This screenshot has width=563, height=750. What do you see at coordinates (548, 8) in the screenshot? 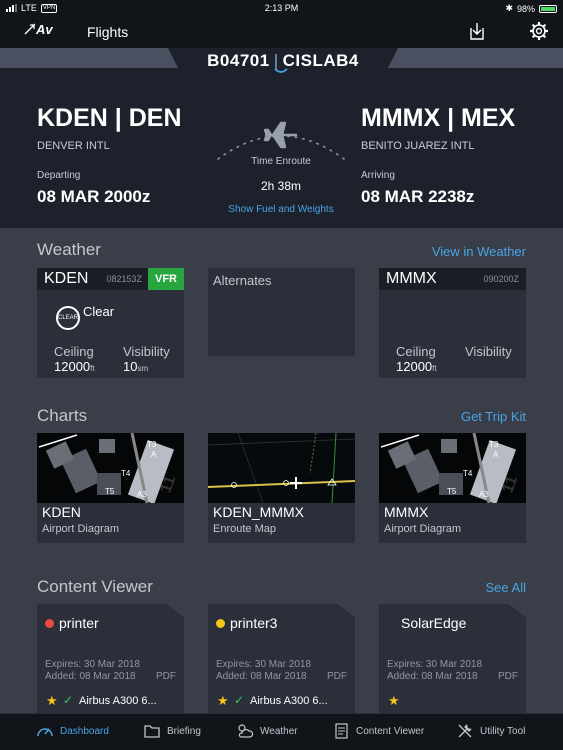
I see `battery-icon` at bounding box center [548, 8].